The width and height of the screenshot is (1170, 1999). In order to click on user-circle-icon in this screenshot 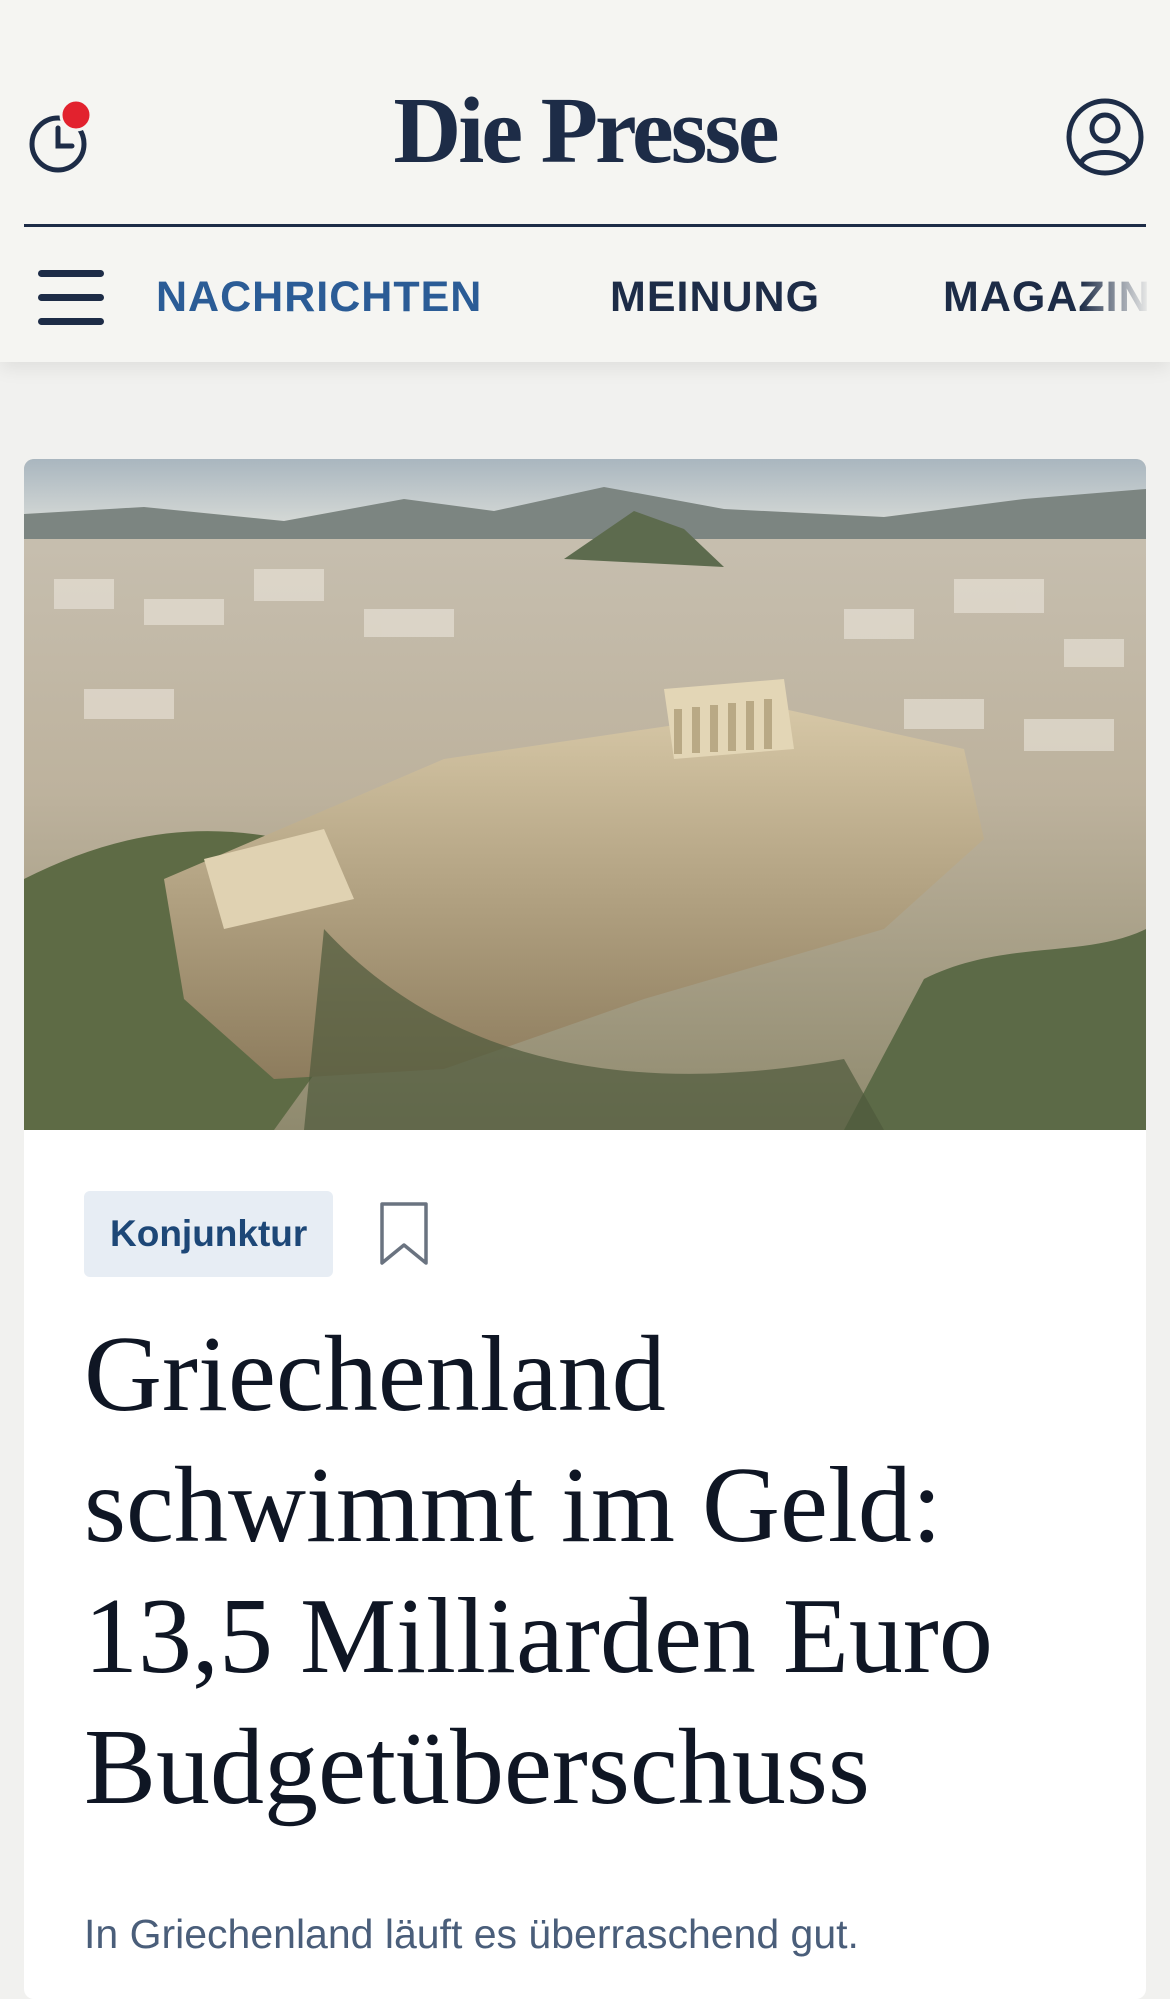, I will do `click(1105, 137)`.